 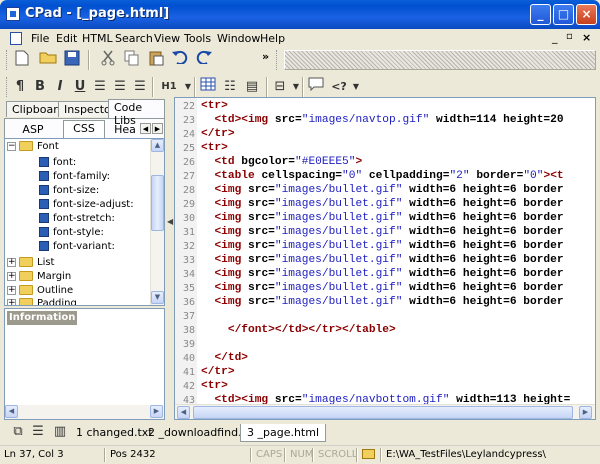 I want to click on comment-icon, so click(x=316, y=87).